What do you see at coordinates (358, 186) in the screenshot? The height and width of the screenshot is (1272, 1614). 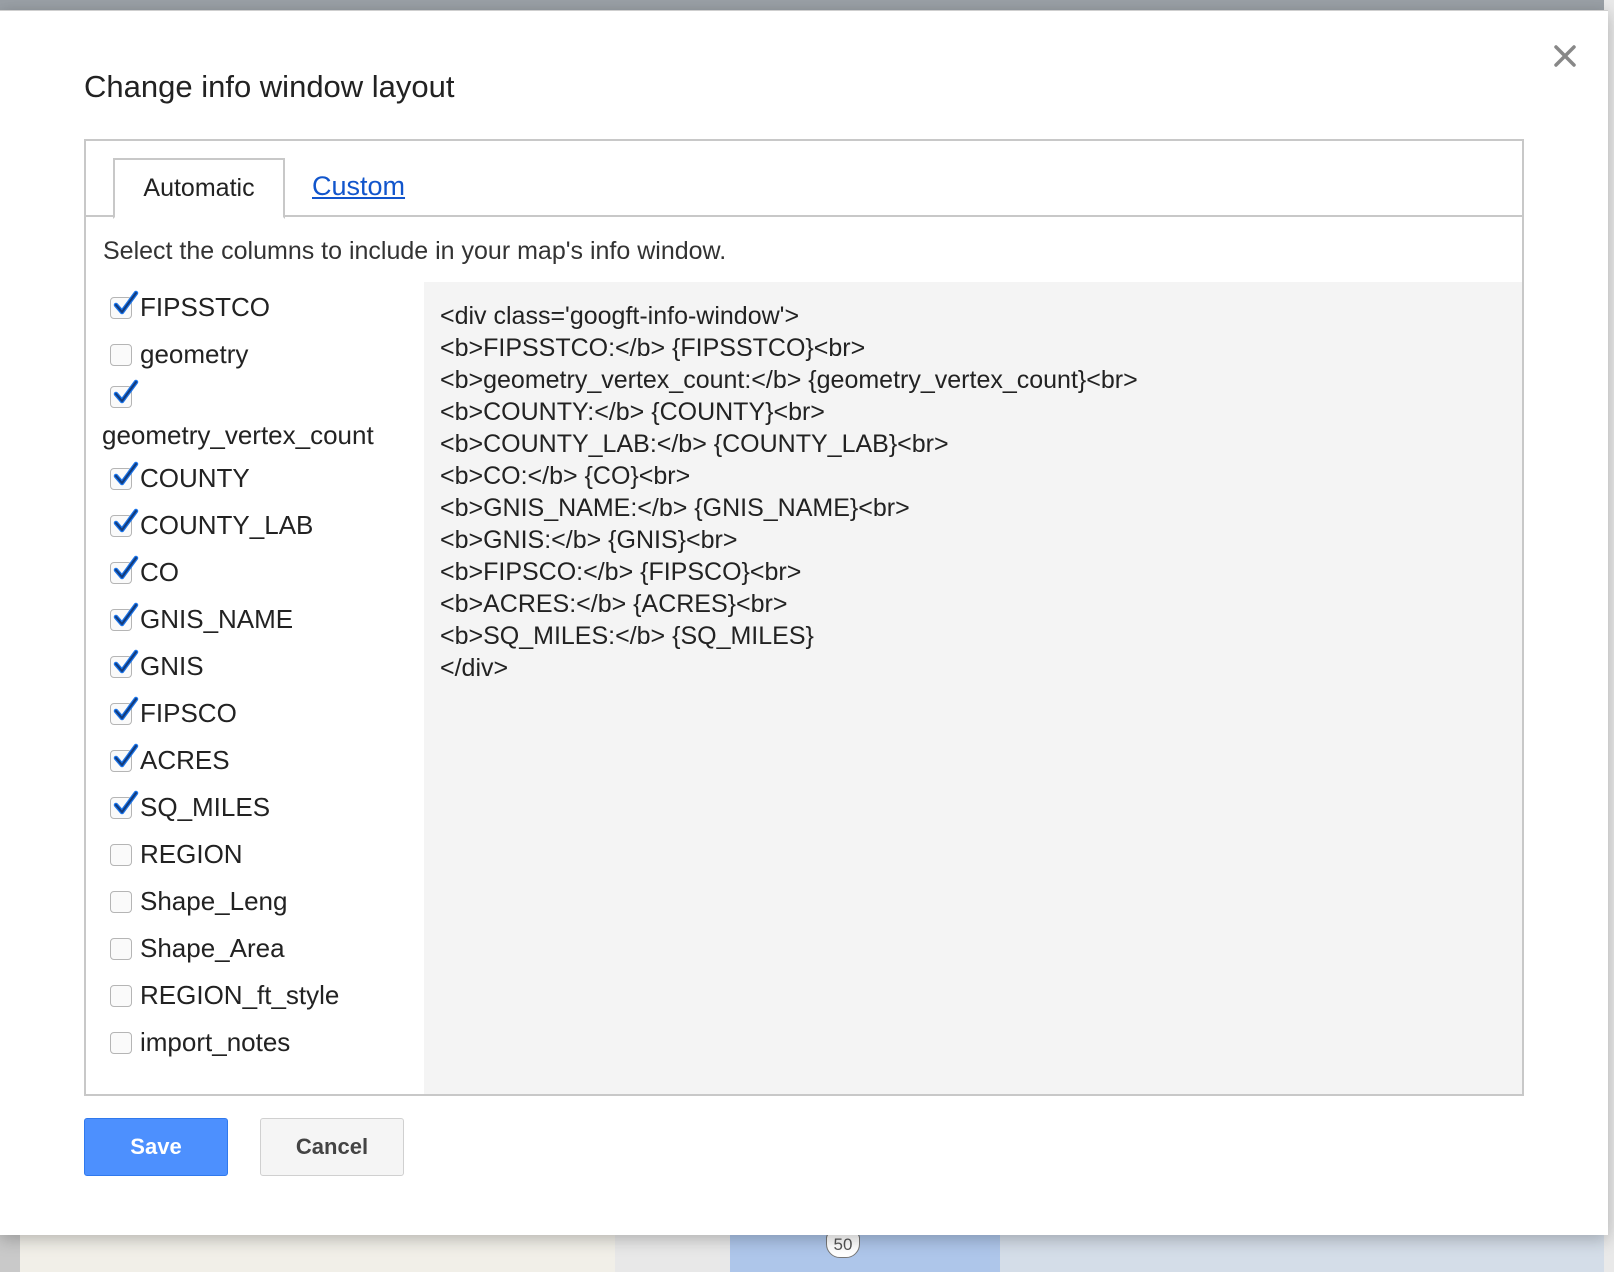 I see `tab-custom: Custom` at bounding box center [358, 186].